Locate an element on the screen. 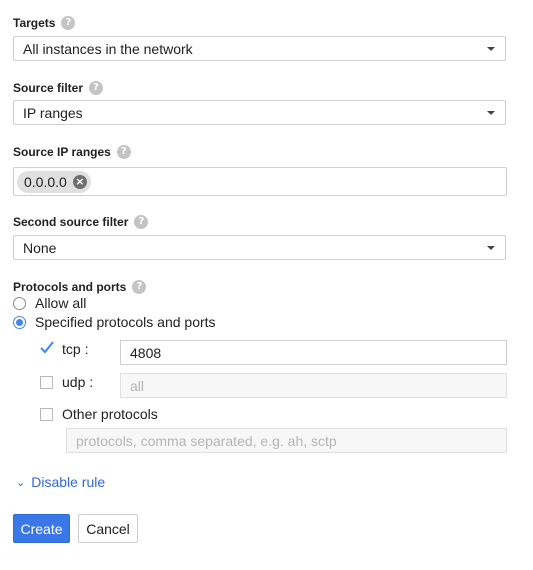 The height and width of the screenshot is (570, 533). other-protocols-checkbox is located at coordinates (46, 414).